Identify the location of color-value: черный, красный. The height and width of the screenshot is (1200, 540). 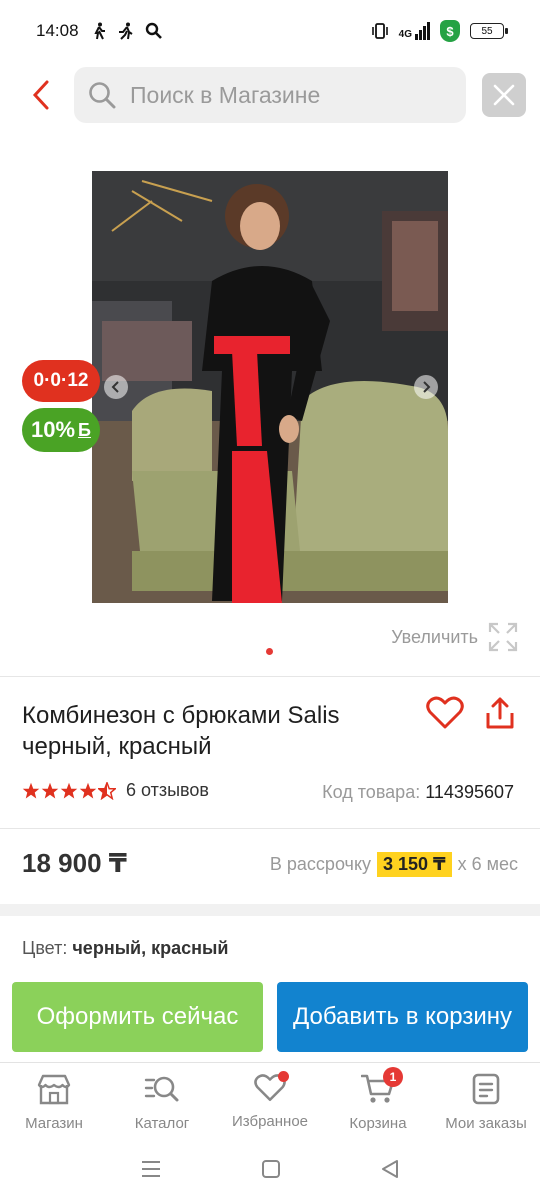
(150, 948).